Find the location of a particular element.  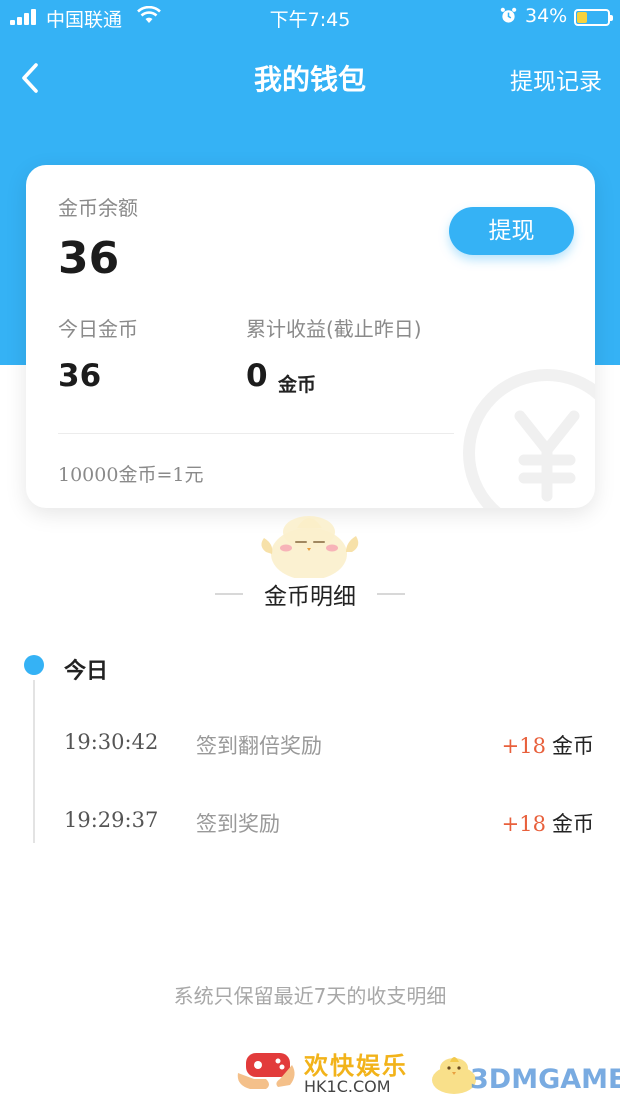

total-earnings-value: 0 is located at coordinates (257, 376).